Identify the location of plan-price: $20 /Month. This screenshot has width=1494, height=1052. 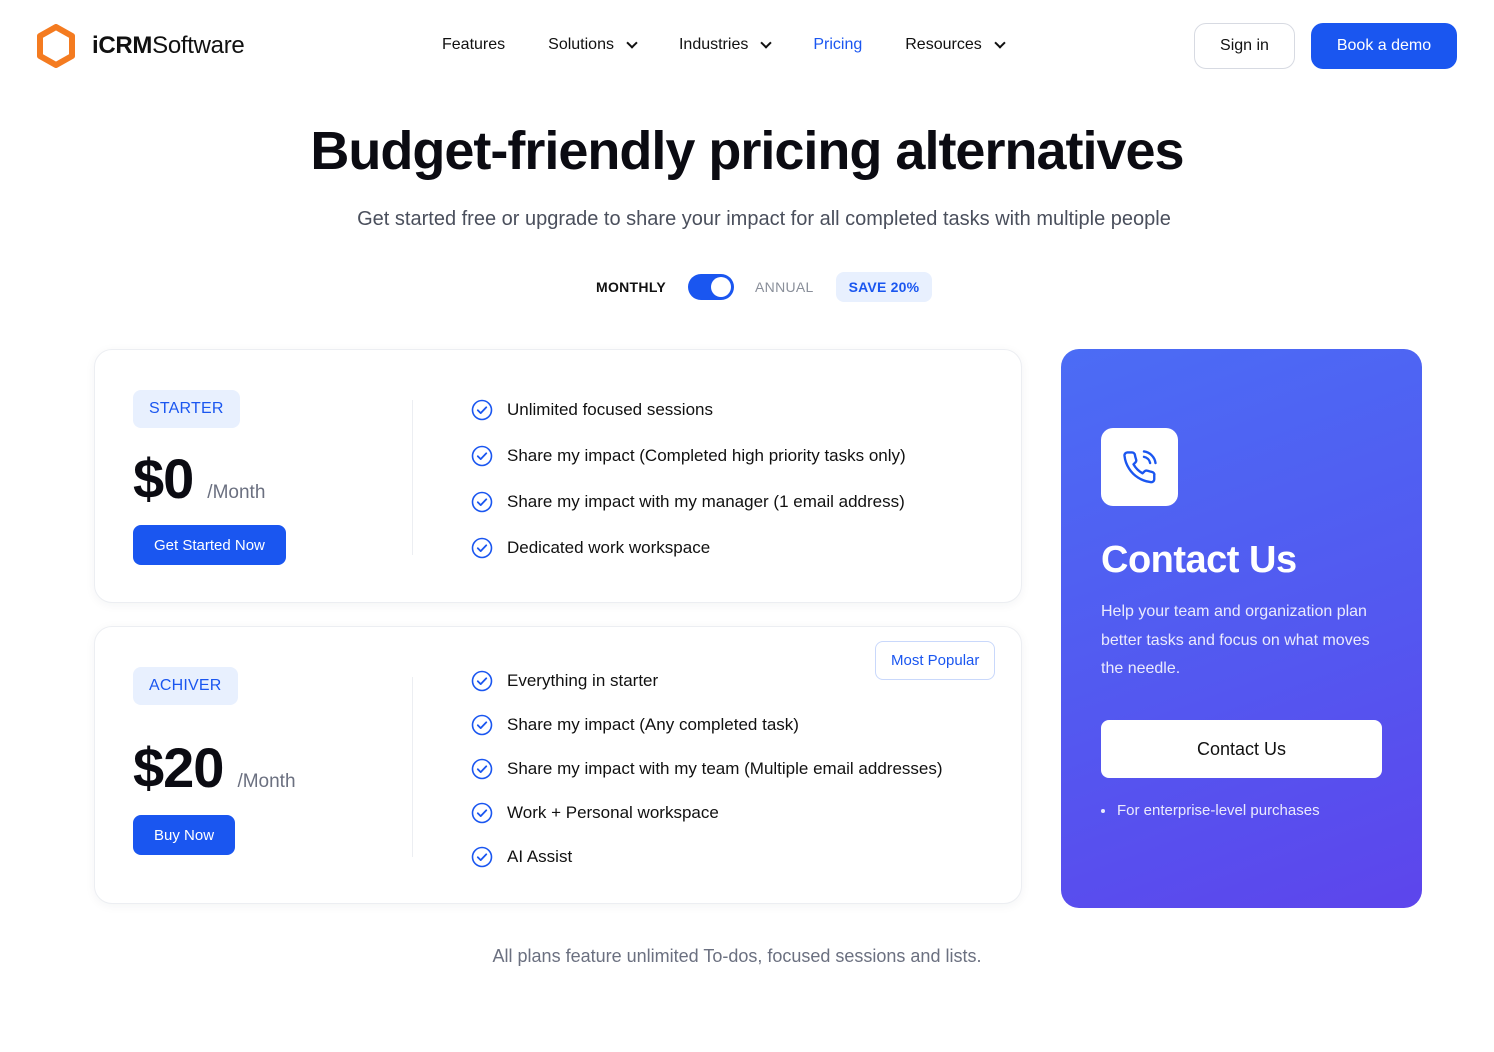
(214, 767).